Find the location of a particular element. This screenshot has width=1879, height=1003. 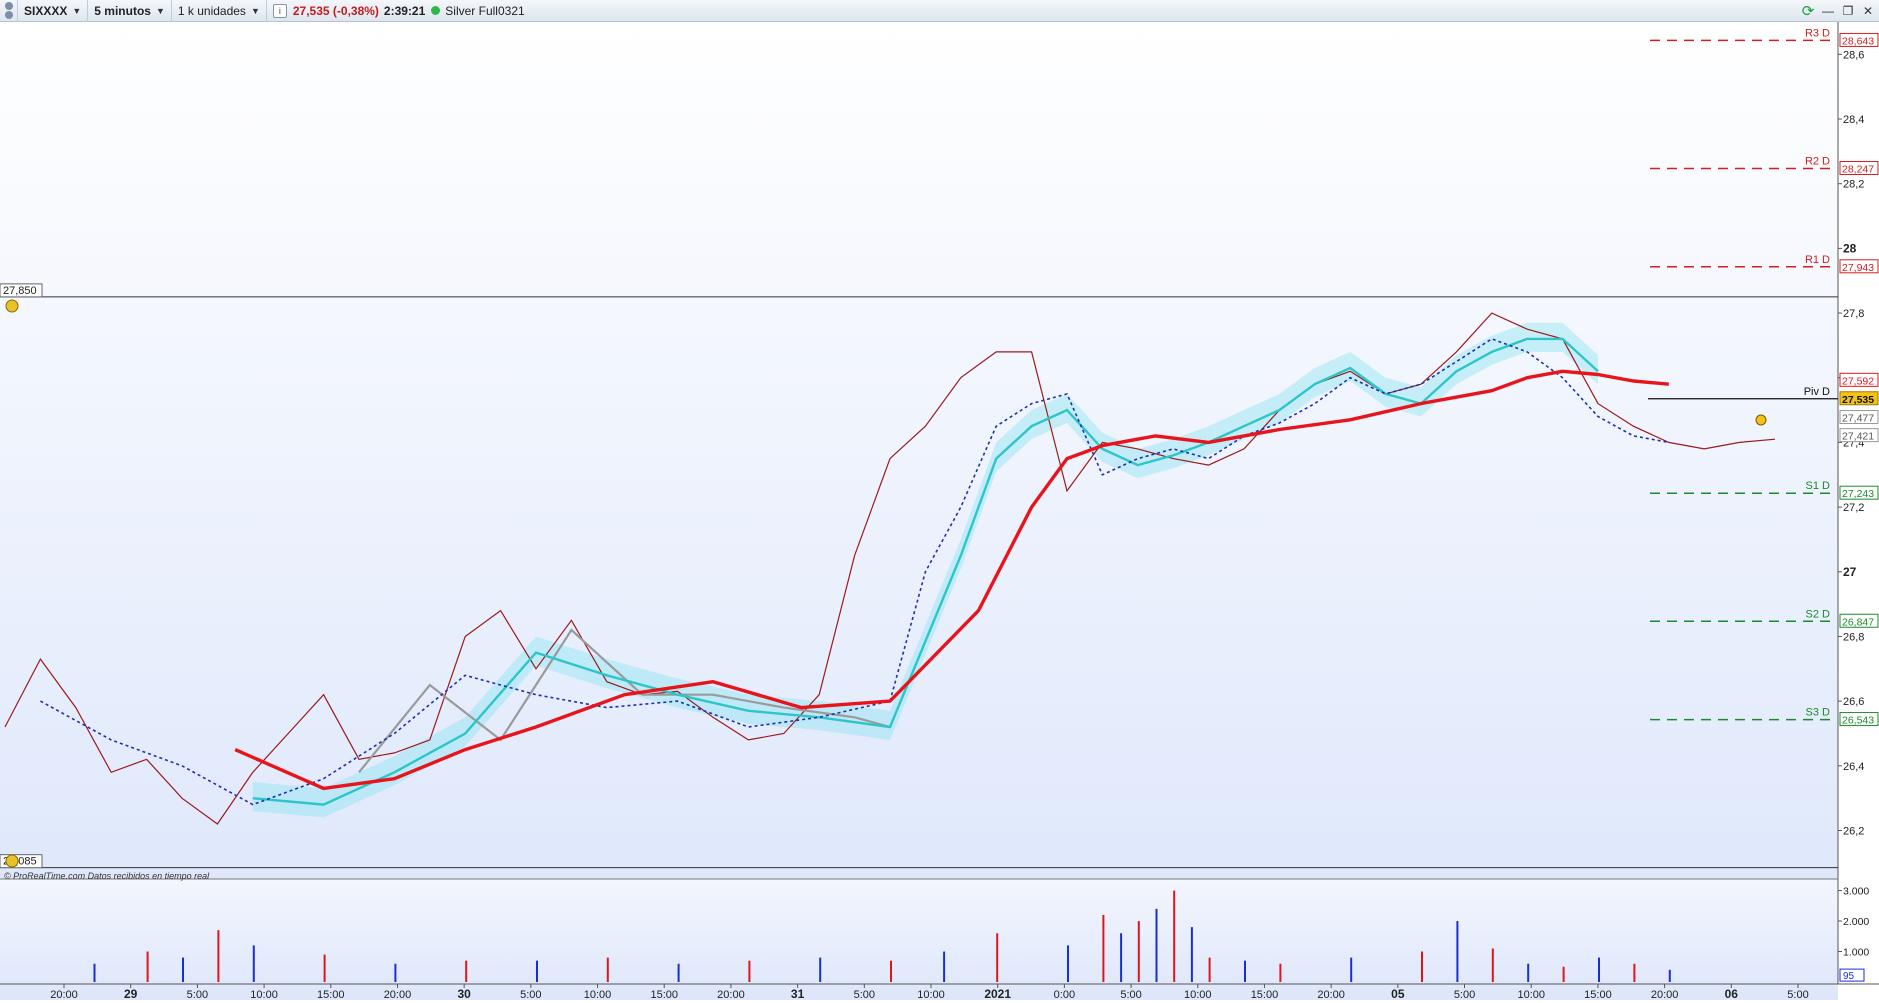

x-tick-label: 30 is located at coordinates (464, 993).